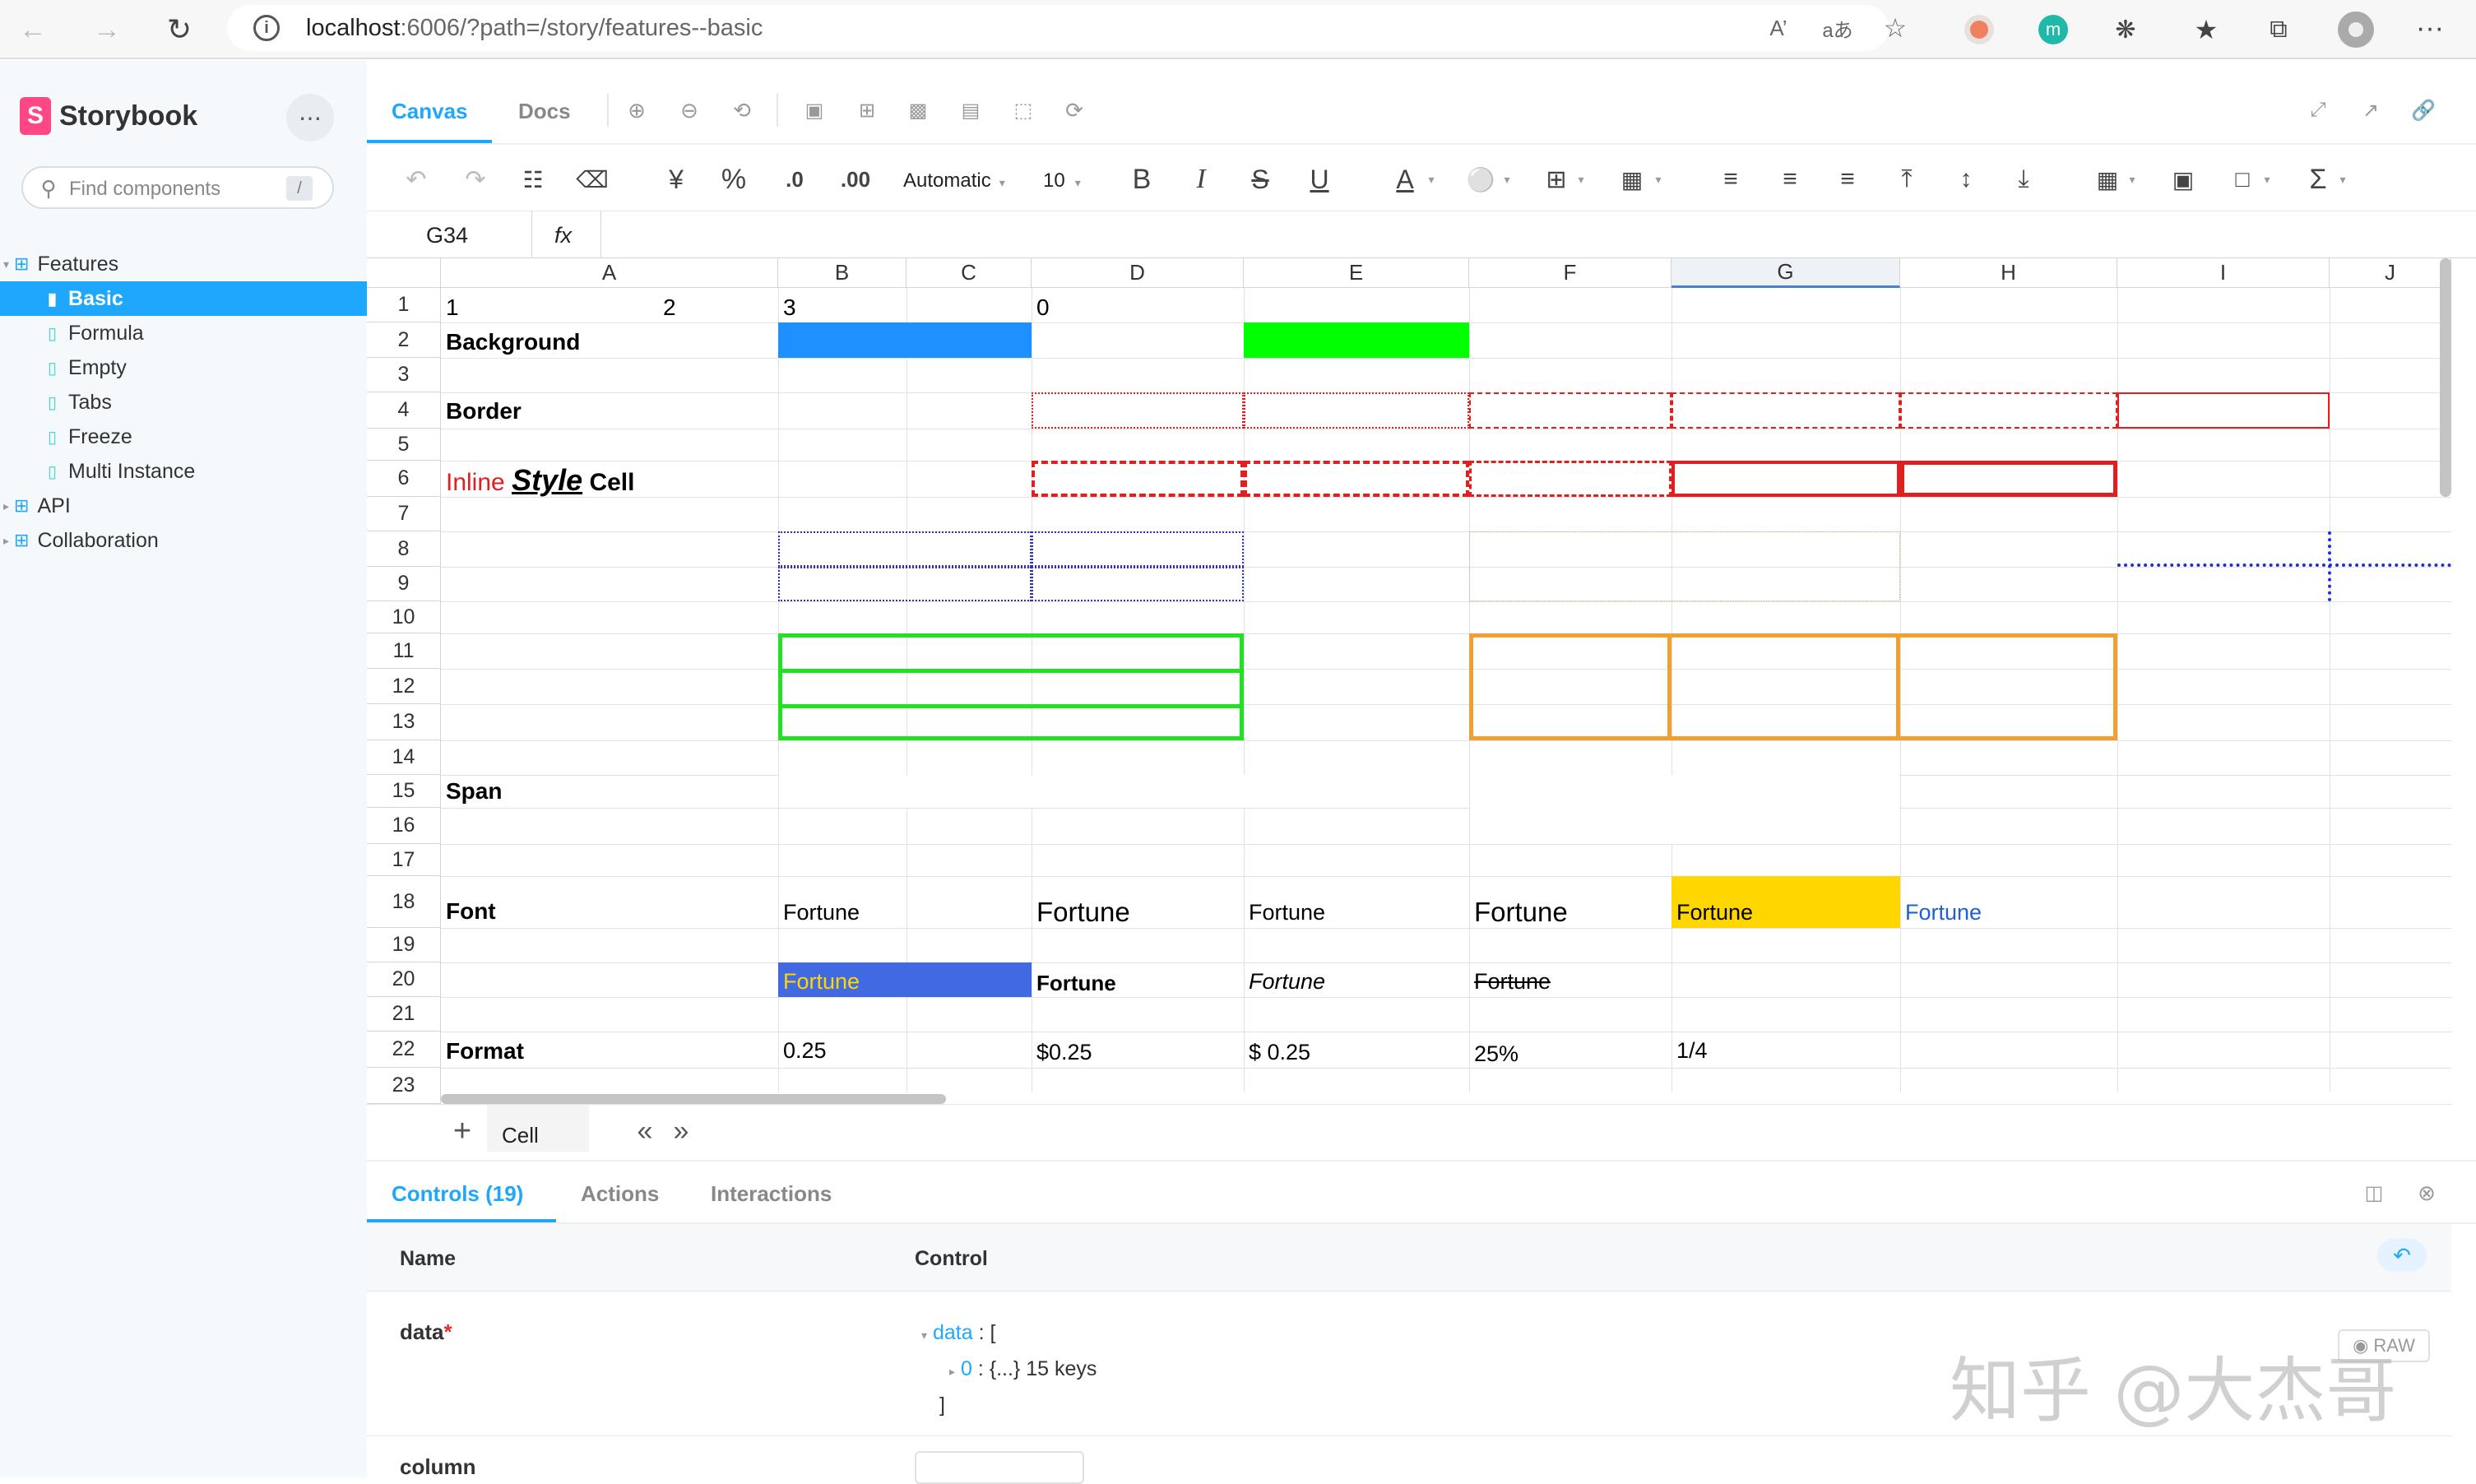 This screenshot has height=1484, width=2476. Describe the element at coordinates (2430, 28) in the screenshot. I see `more-menu-icon: ···` at that location.